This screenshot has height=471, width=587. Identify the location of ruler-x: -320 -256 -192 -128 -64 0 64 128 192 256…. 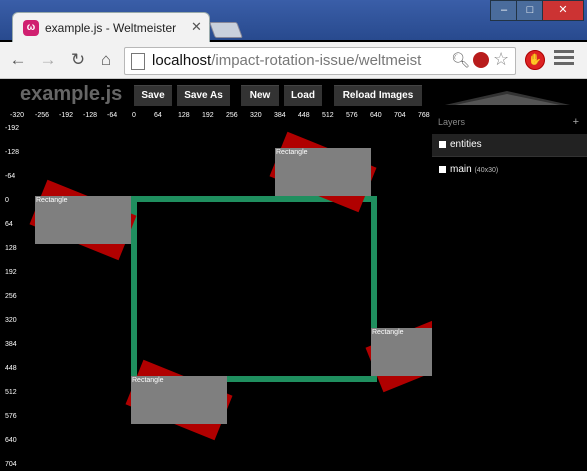
(216, 117).